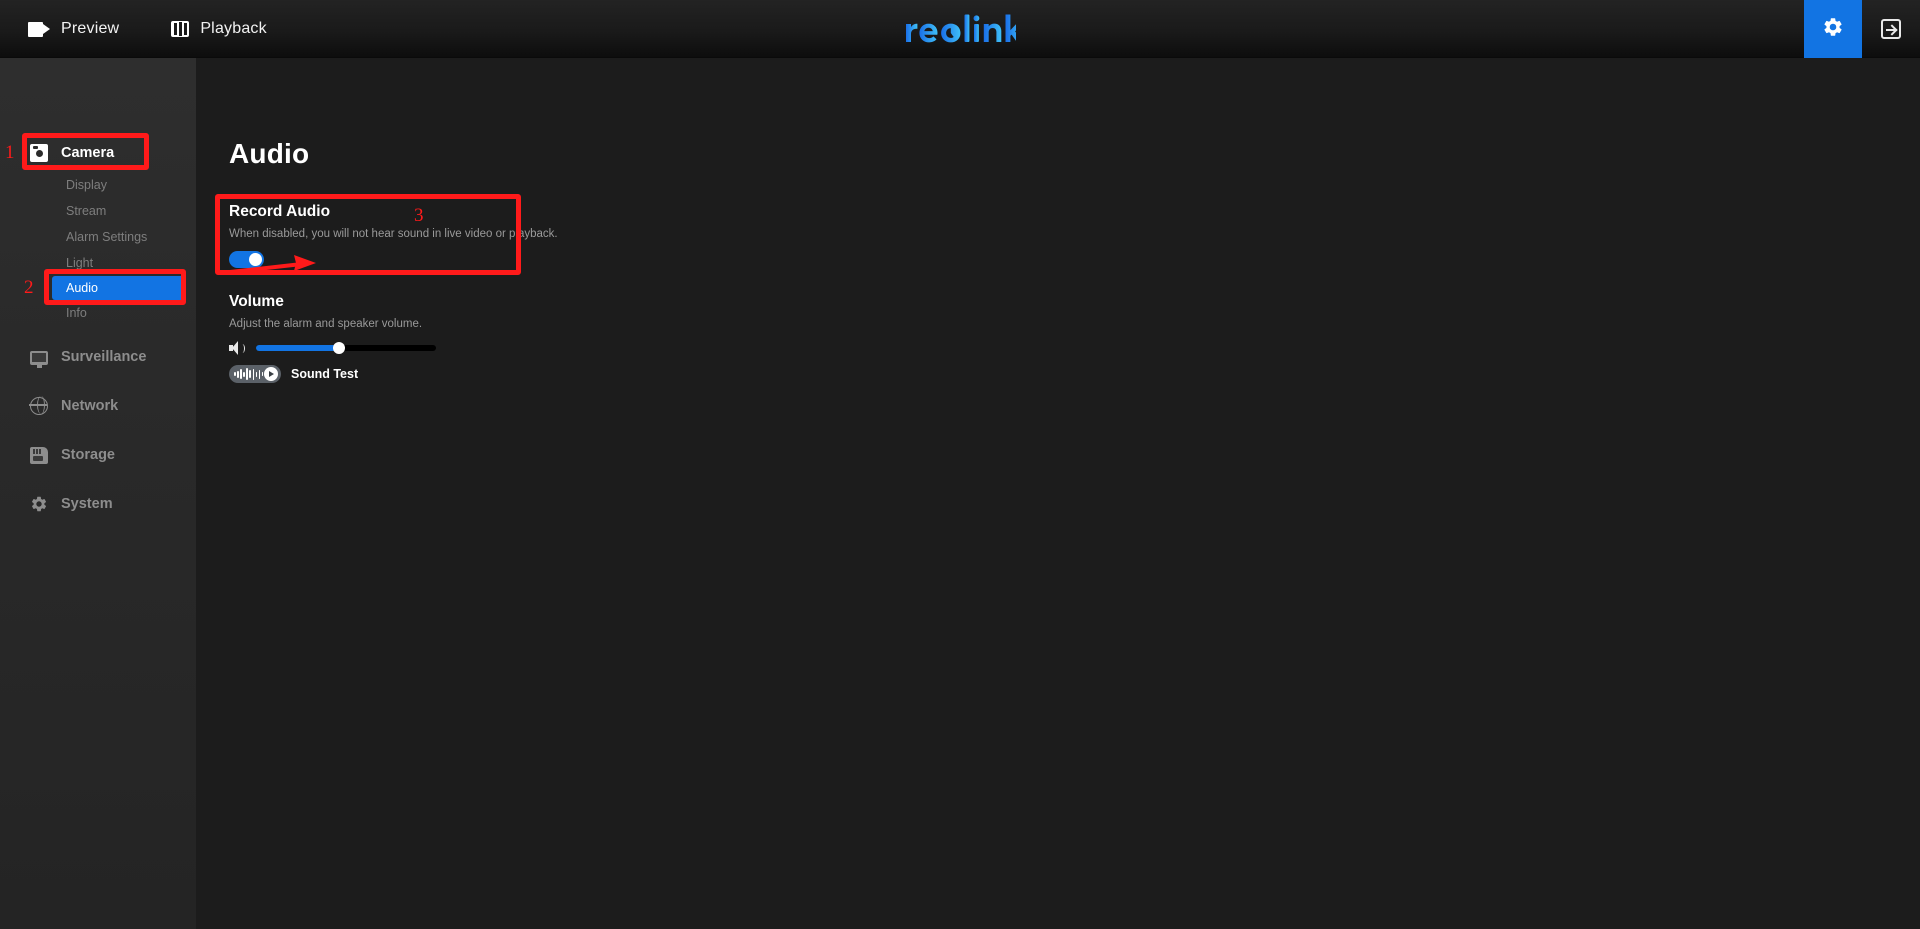 The width and height of the screenshot is (1920, 929). What do you see at coordinates (38, 405) in the screenshot?
I see `globe-icon` at bounding box center [38, 405].